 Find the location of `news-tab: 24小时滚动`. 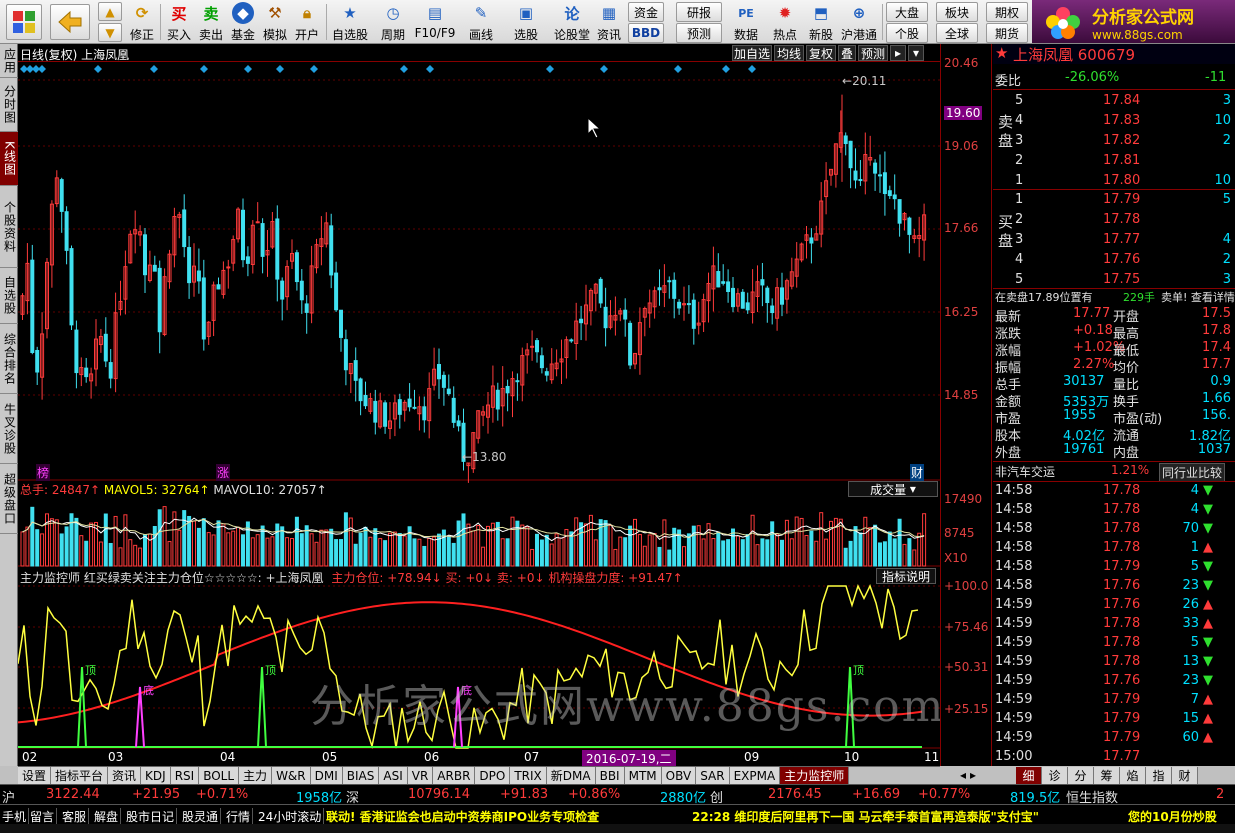

news-tab: 24小时滚动 is located at coordinates (290, 816).